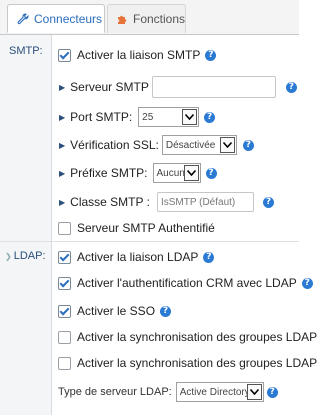 This screenshot has height=415, width=320. I want to click on smtp-ssl-label: Vérification SSL:, so click(114, 145).